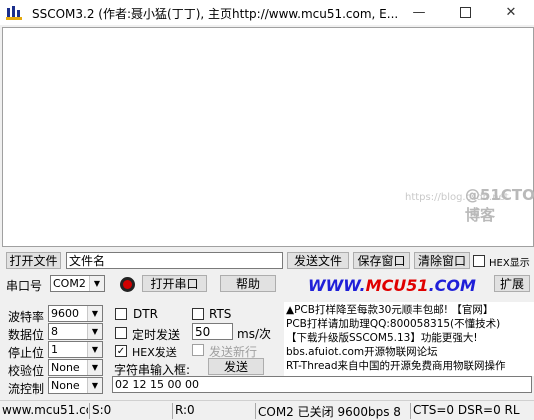 This screenshot has width=534, height=420. I want to click on status-port: COM2 已关闭 9600bps 8, so click(332, 411).